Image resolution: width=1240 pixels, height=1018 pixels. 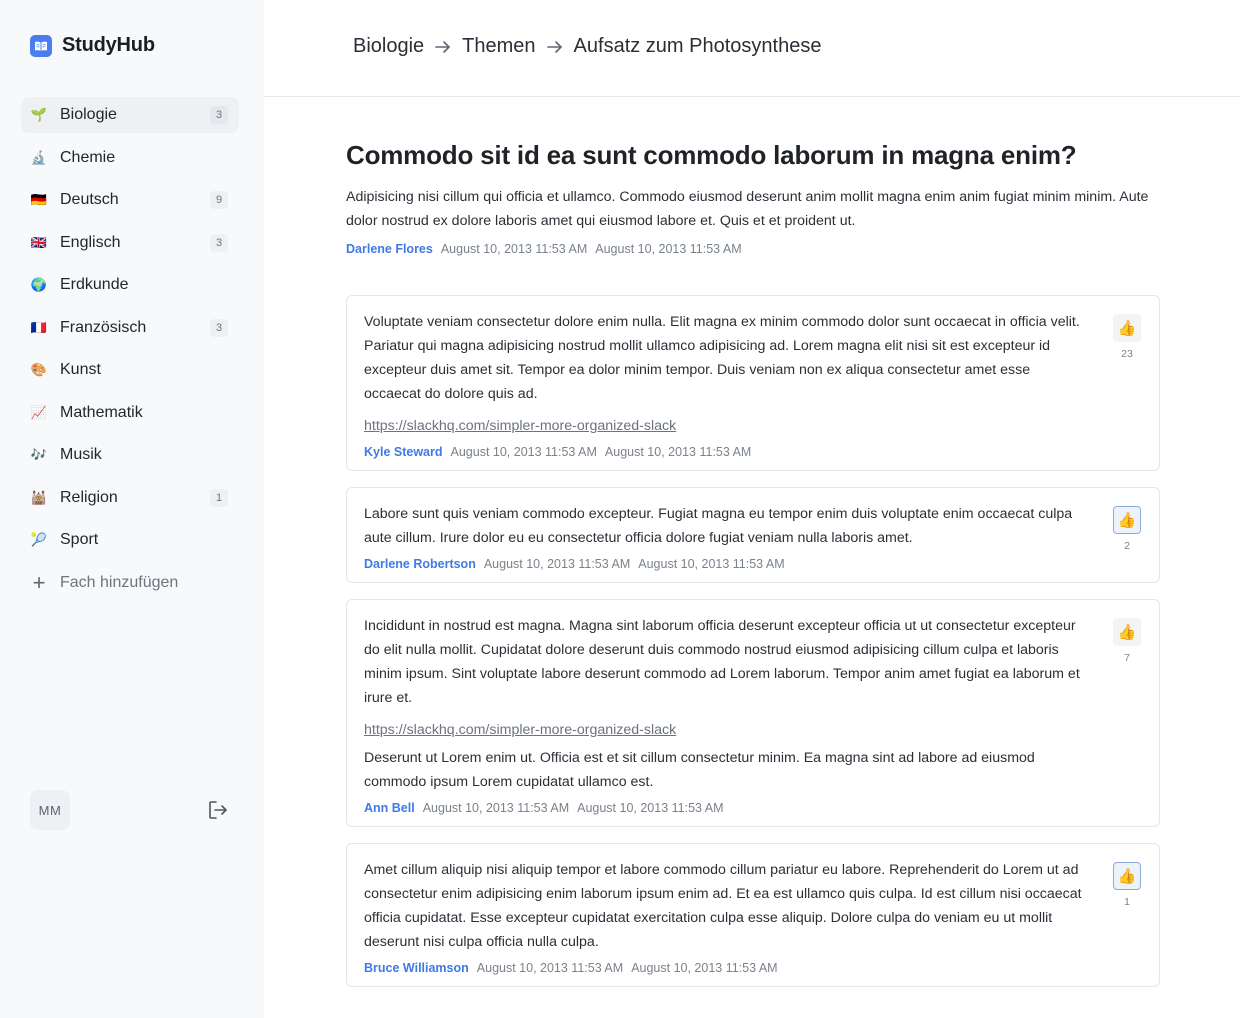 What do you see at coordinates (1127, 902) in the screenshot?
I see `like-count: 1` at bounding box center [1127, 902].